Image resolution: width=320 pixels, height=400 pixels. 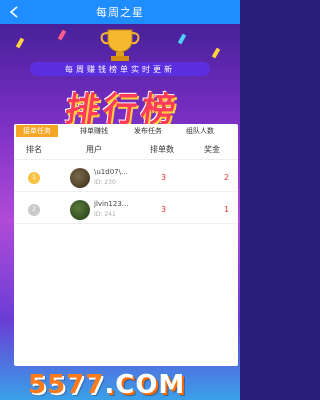 I want to click on header-prize: 奖金, so click(x=212, y=149).